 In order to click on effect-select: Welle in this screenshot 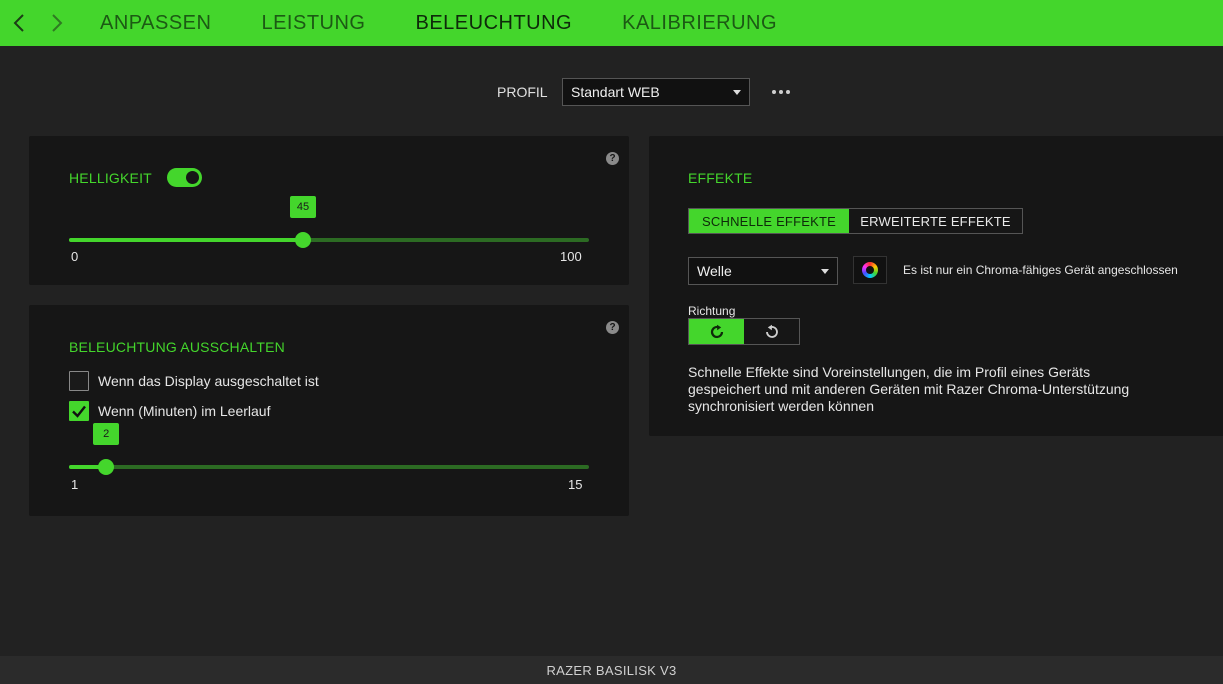, I will do `click(763, 271)`.